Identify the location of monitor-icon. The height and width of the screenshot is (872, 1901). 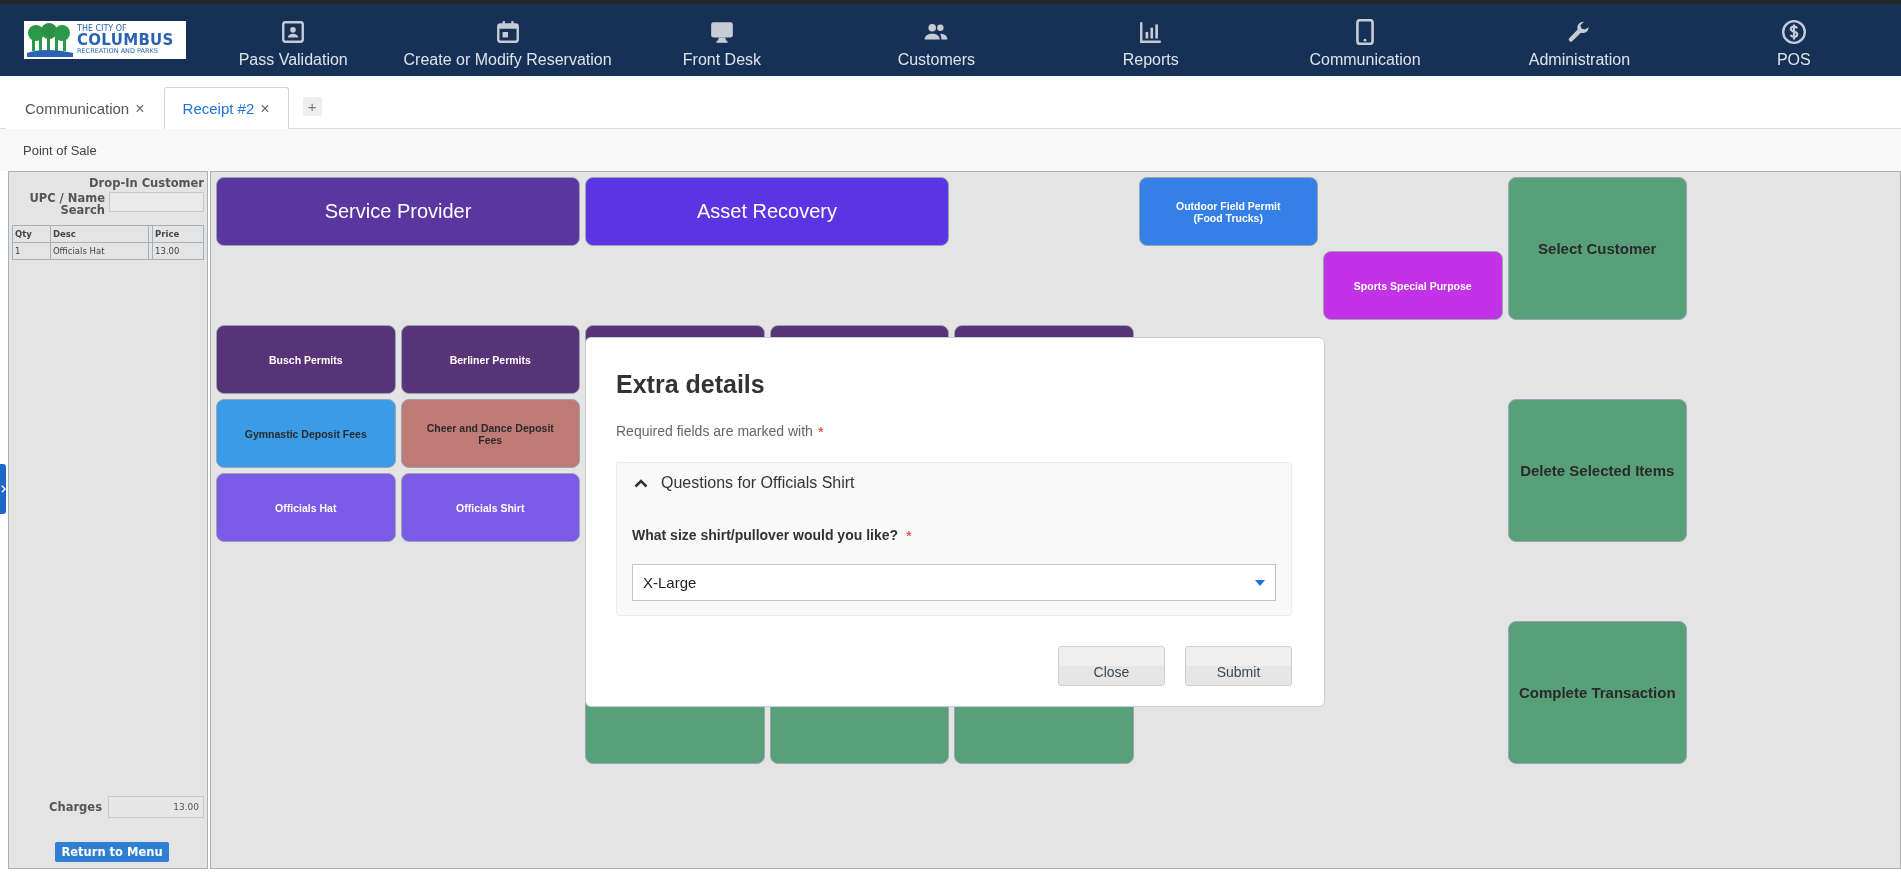
(721, 32).